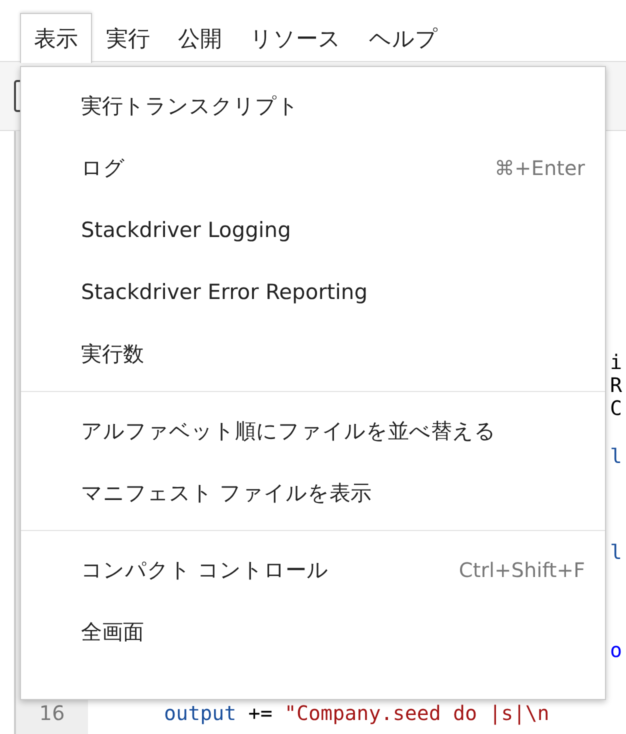 This screenshot has height=734, width=626. Describe the element at coordinates (313, 493) in the screenshot. I see `menu-item: マニフェスト ファイルを表示` at that location.